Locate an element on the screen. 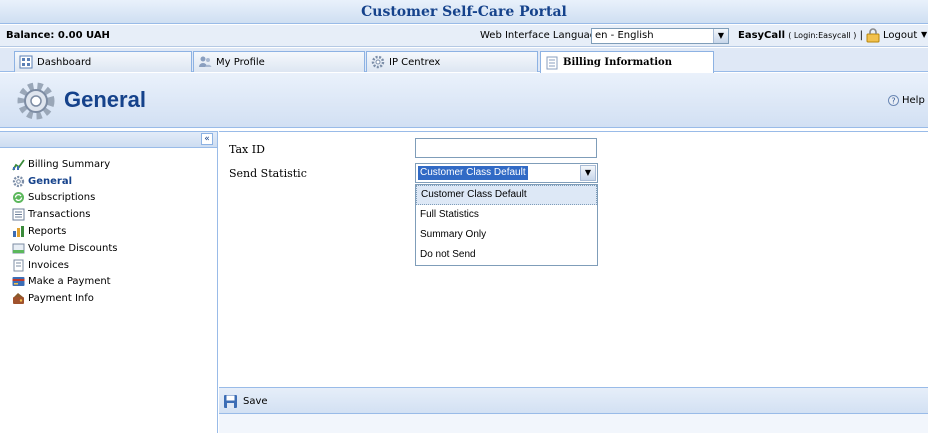 Image resolution: width=928 pixels, height=433 pixels. sidebar-item-label: Billing Summary is located at coordinates (69, 164).